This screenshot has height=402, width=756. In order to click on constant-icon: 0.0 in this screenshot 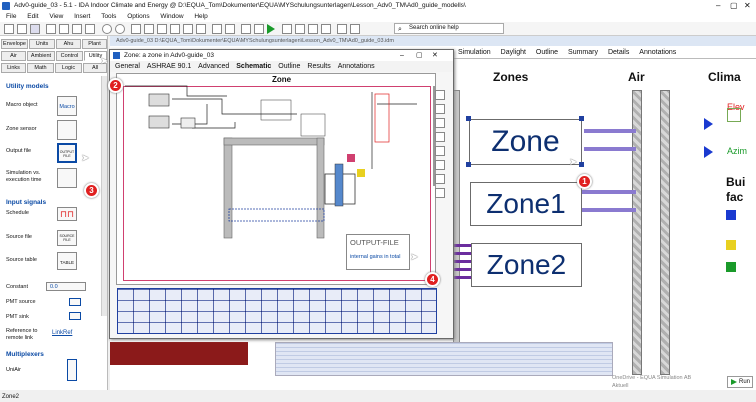, I will do `click(66, 286)`.